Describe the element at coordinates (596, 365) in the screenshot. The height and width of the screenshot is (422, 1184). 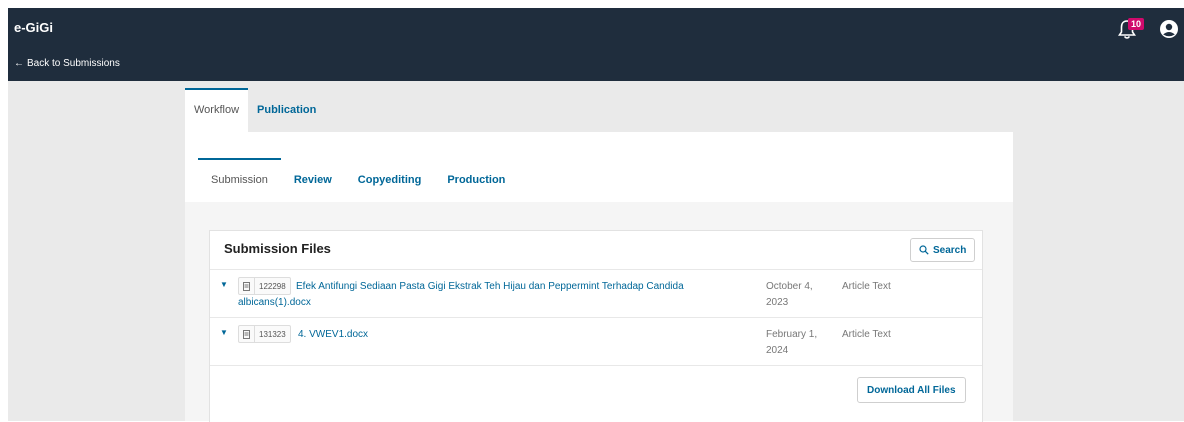
I see `divider` at that location.